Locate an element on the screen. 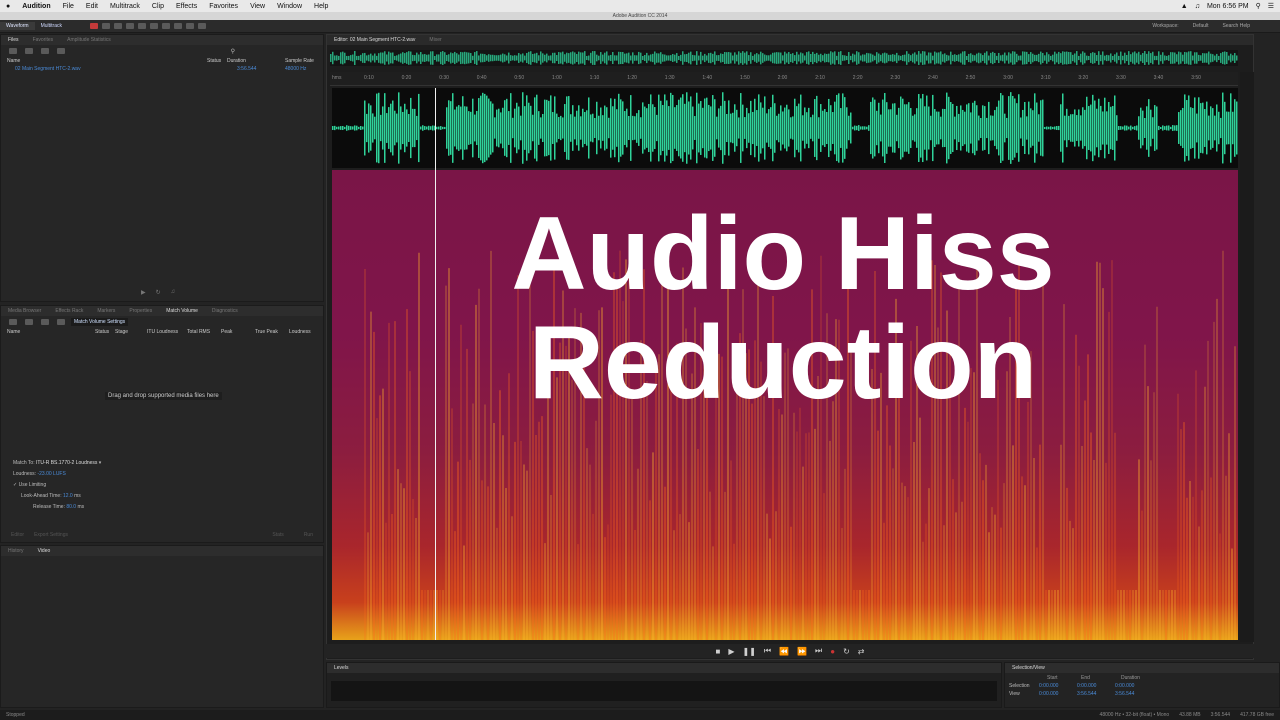  release-value: 80.0 is located at coordinates (71, 507).